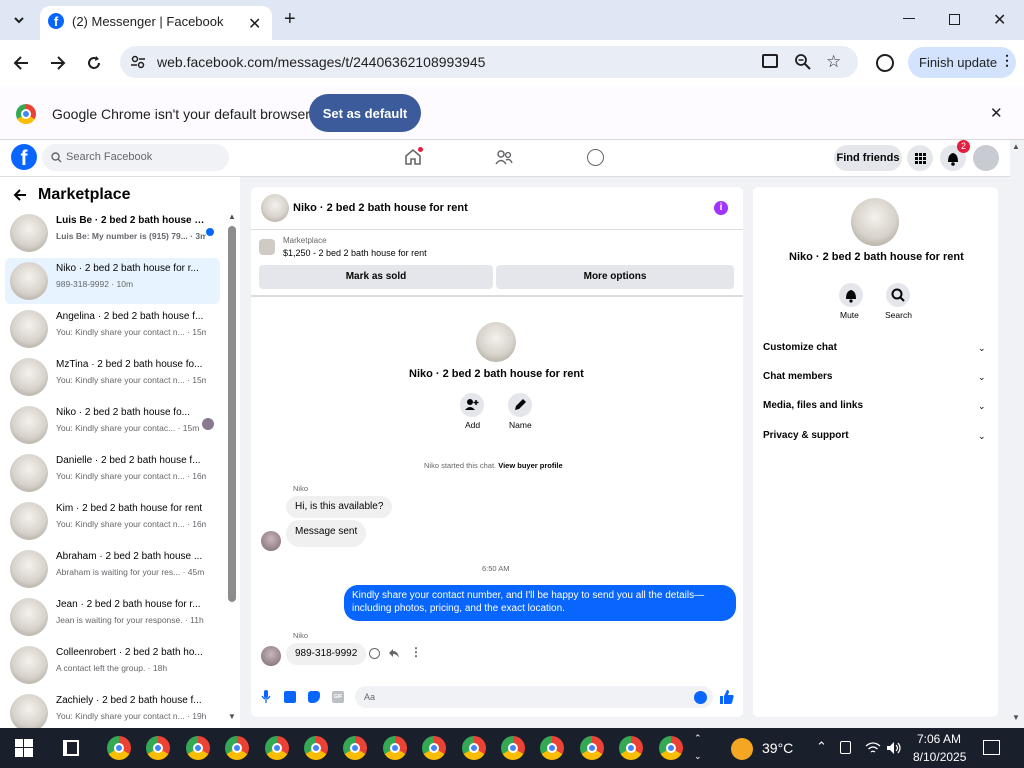 The width and height of the screenshot is (1024, 768). What do you see at coordinates (873, 748) in the screenshot?
I see `network-icon` at bounding box center [873, 748].